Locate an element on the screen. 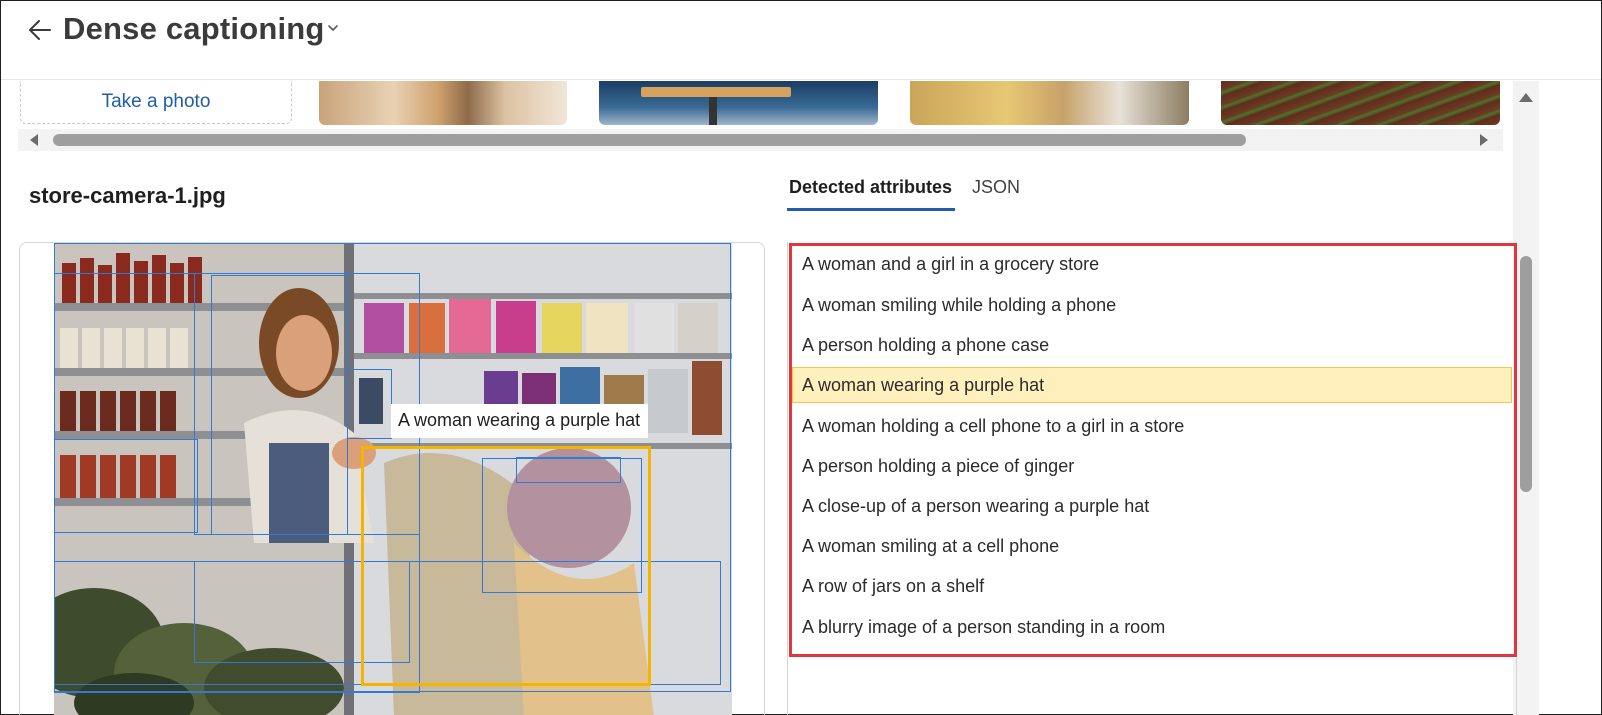 This screenshot has height=715, width=1602. selected-bounding-box is located at coordinates (506, 566).